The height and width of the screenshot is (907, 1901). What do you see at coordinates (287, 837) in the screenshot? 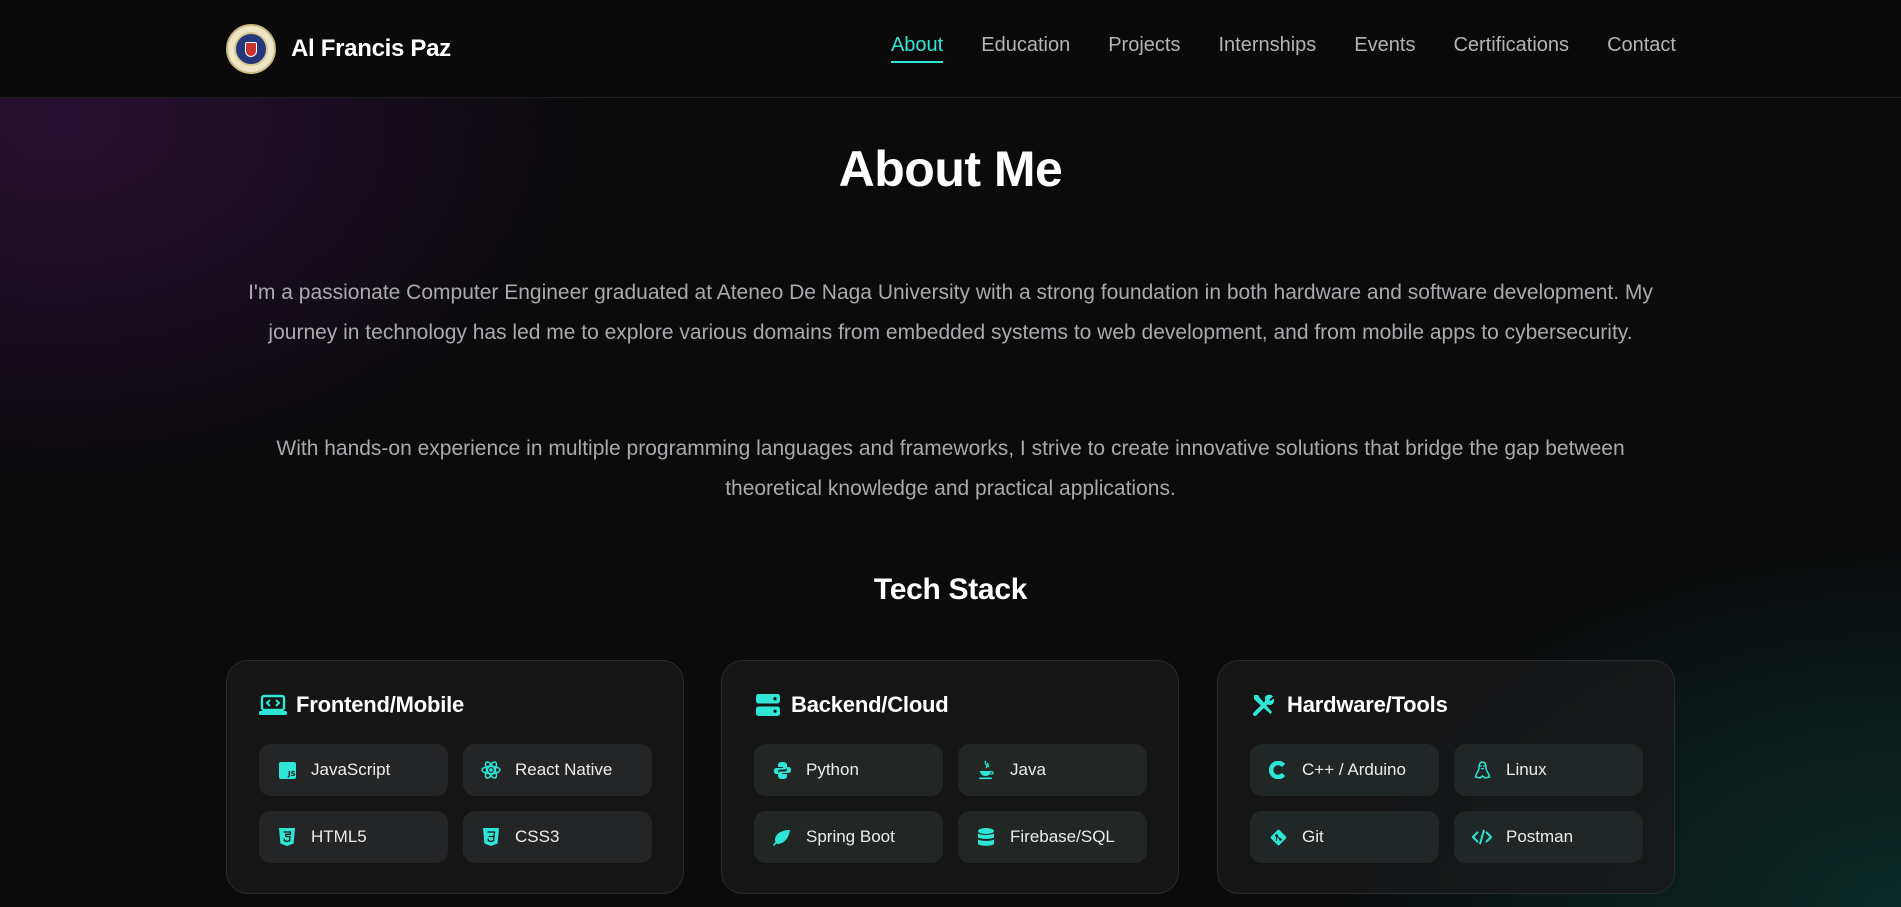
I see `html5-icon` at bounding box center [287, 837].